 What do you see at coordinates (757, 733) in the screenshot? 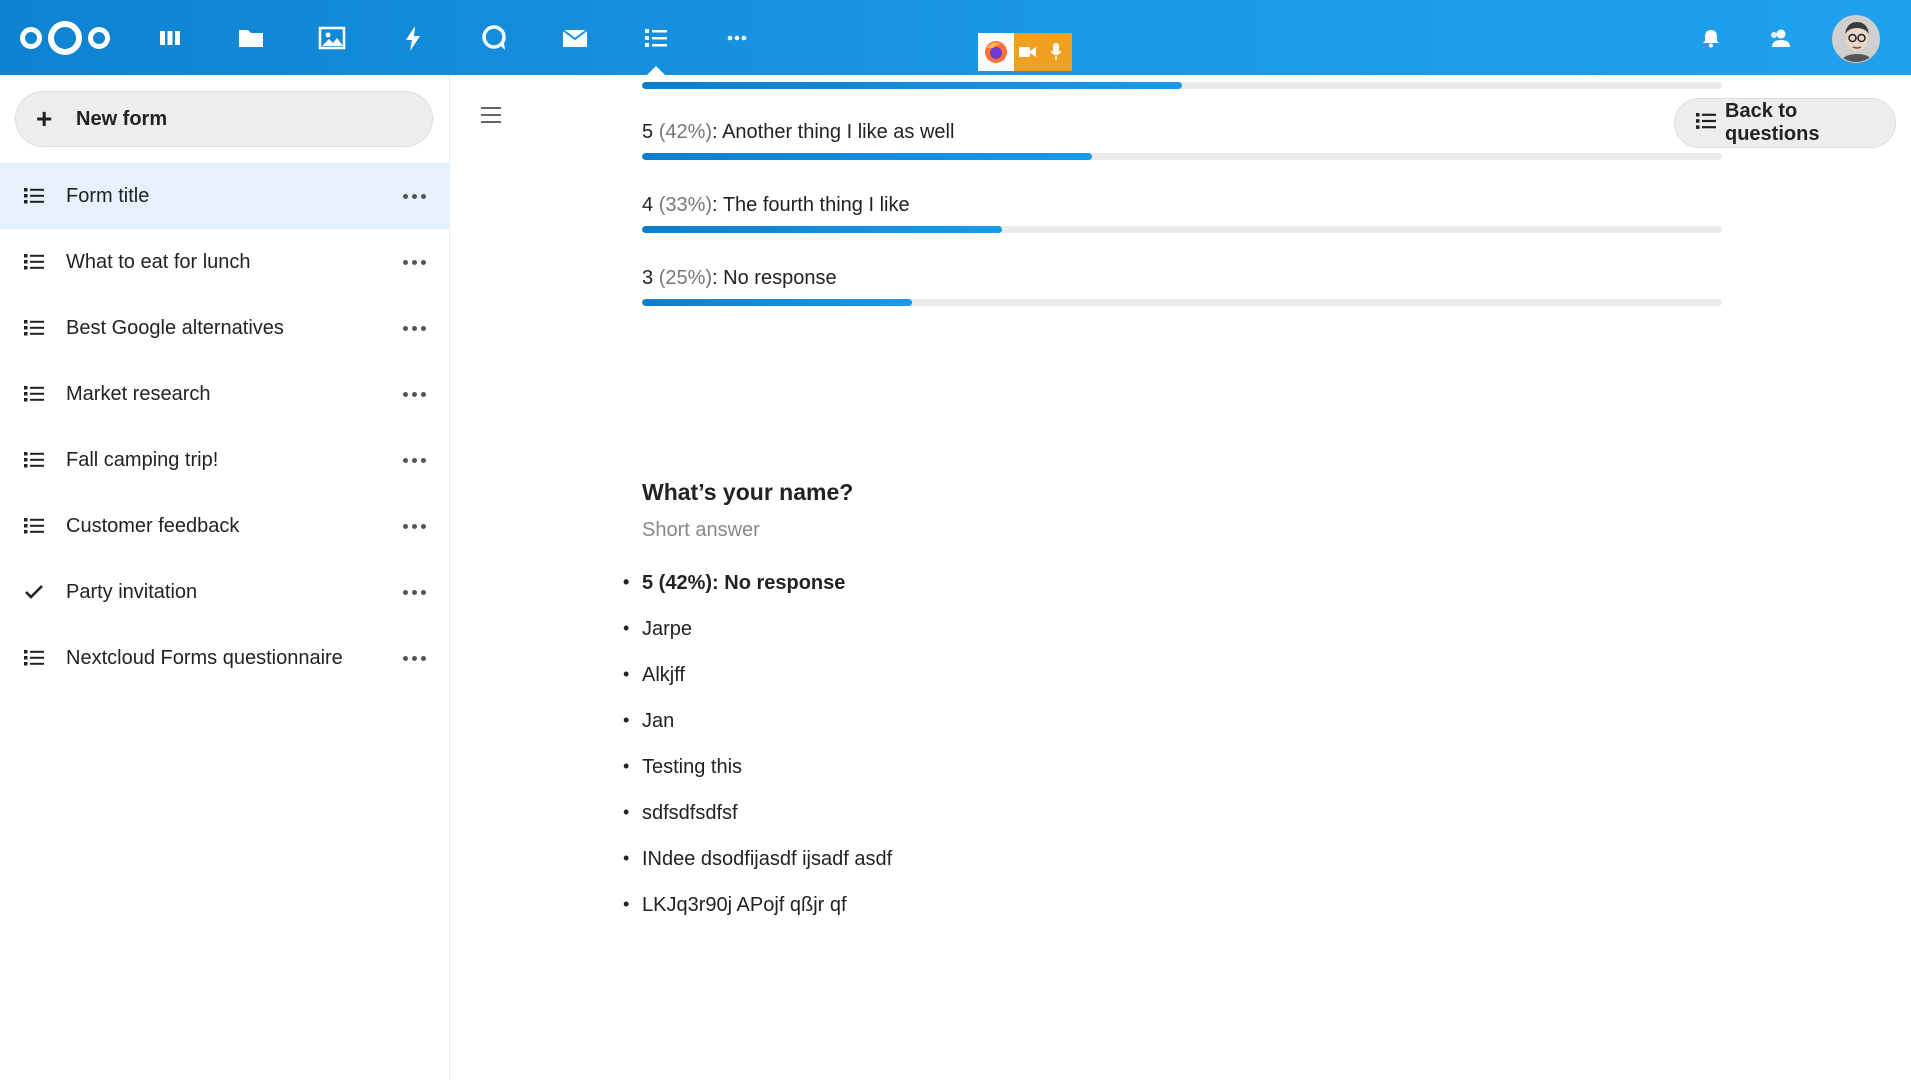
I see `response-item: • Jan` at bounding box center [757, 733].